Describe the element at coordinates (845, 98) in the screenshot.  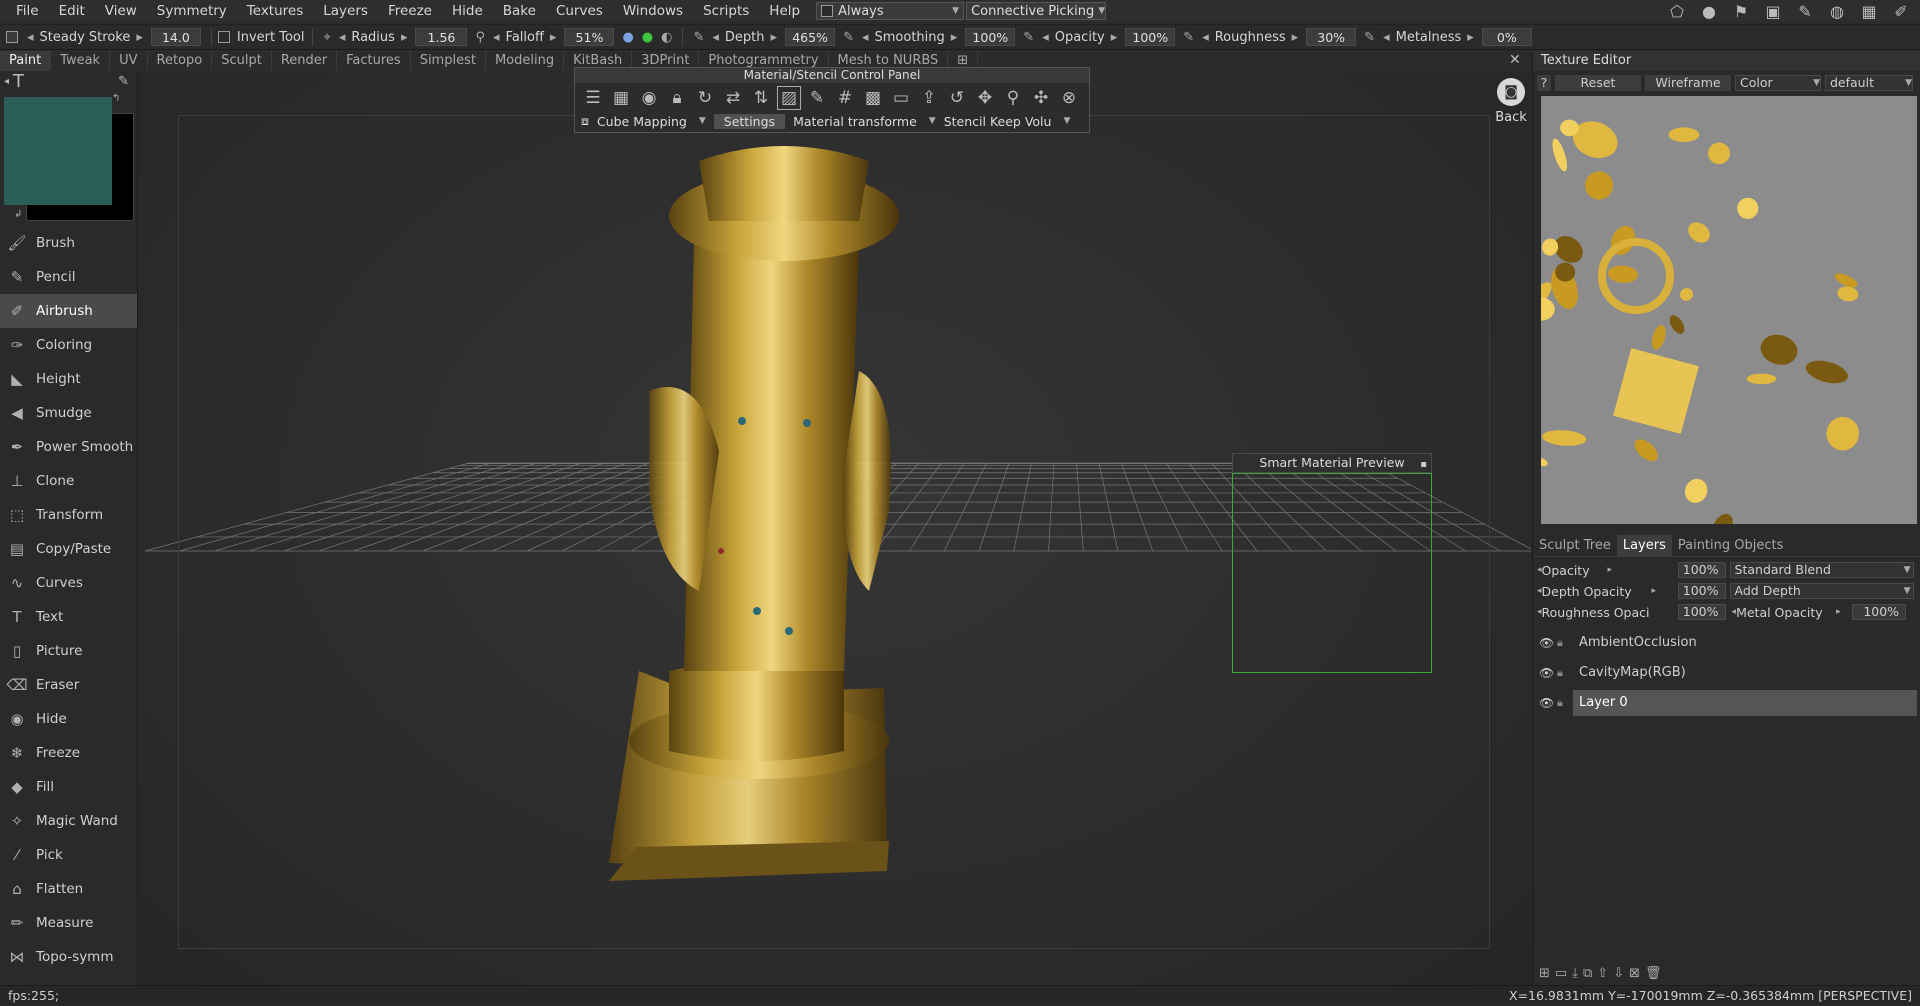
I see `tile-icon: #` at that location.